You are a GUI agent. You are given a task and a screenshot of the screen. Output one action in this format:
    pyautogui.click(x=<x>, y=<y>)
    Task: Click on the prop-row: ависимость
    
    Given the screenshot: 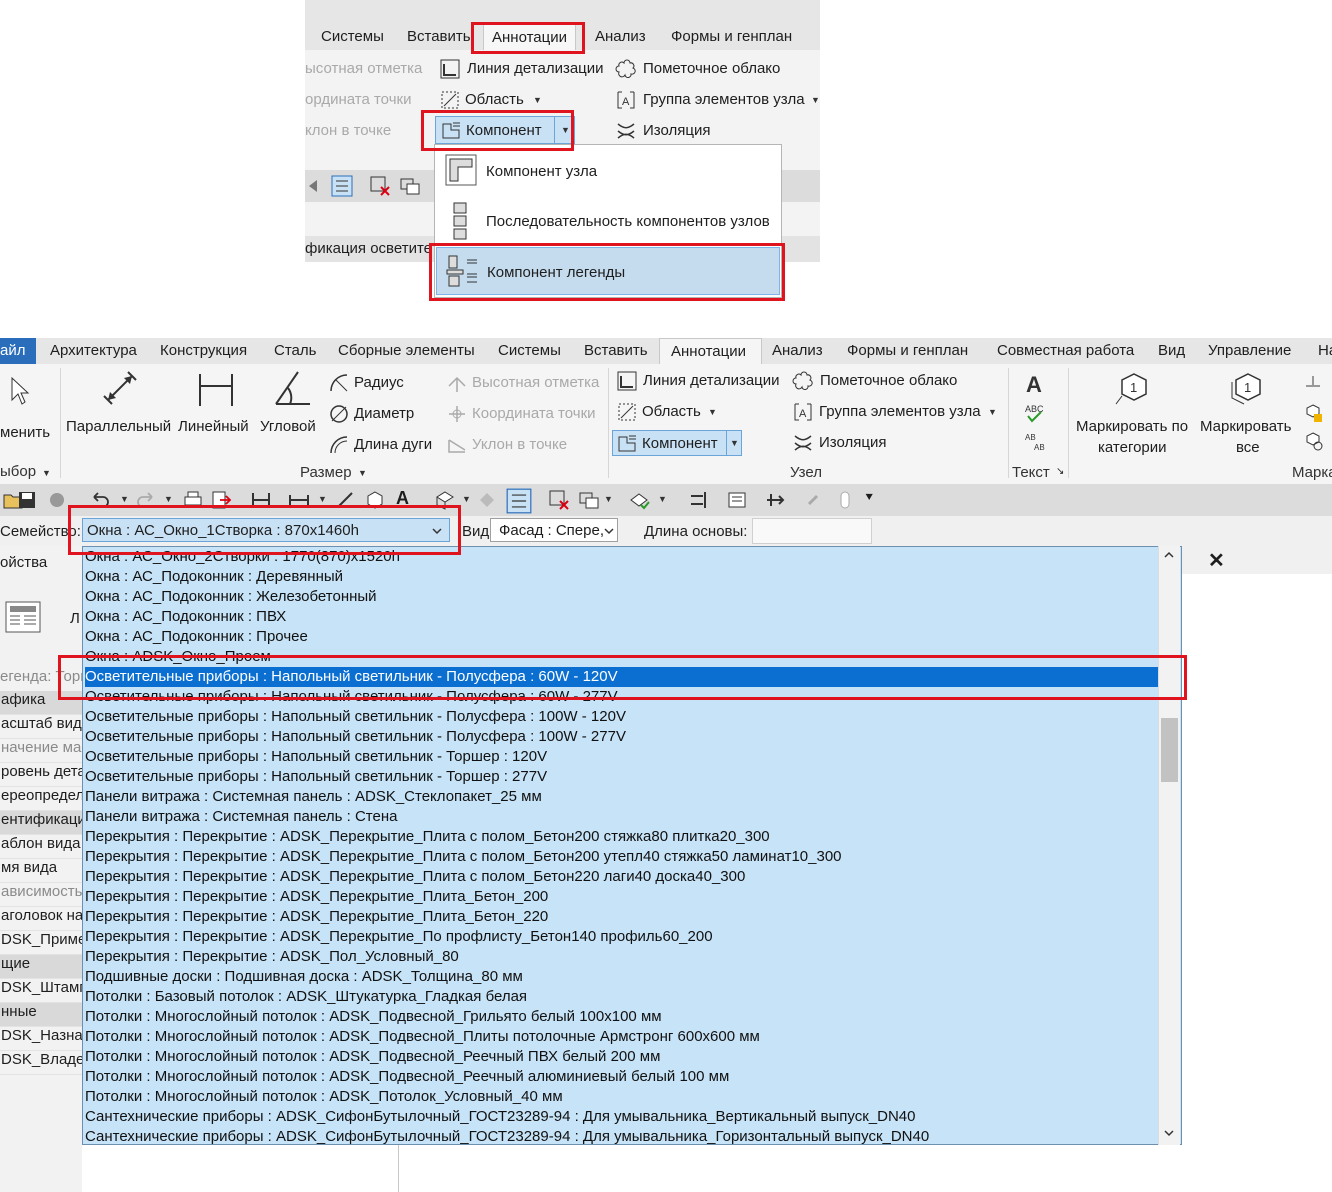 What is the action you would take?
    pyautogui.click(x=41, y=895)
    